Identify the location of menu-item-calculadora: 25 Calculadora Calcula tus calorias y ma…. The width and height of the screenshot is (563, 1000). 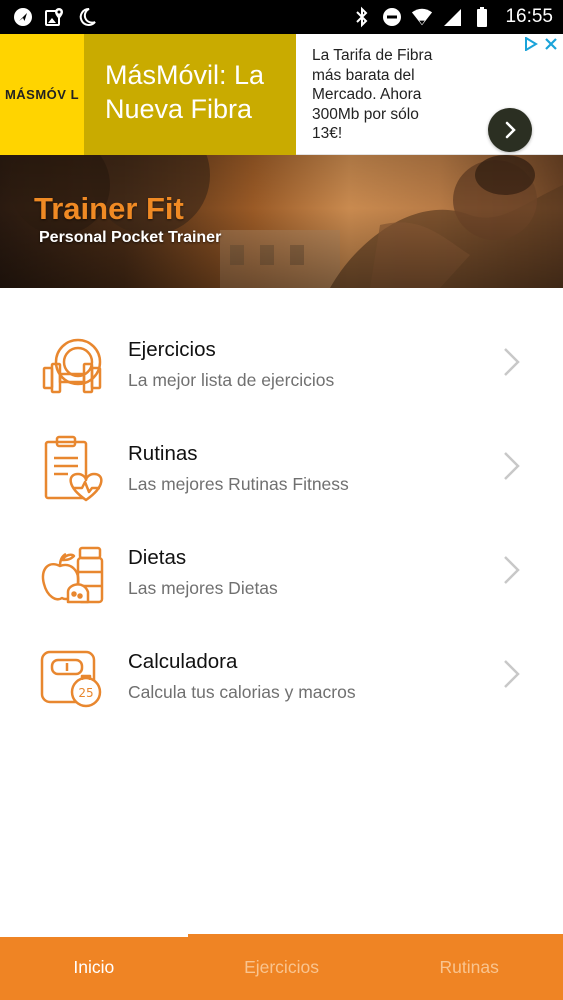
(281, 674).